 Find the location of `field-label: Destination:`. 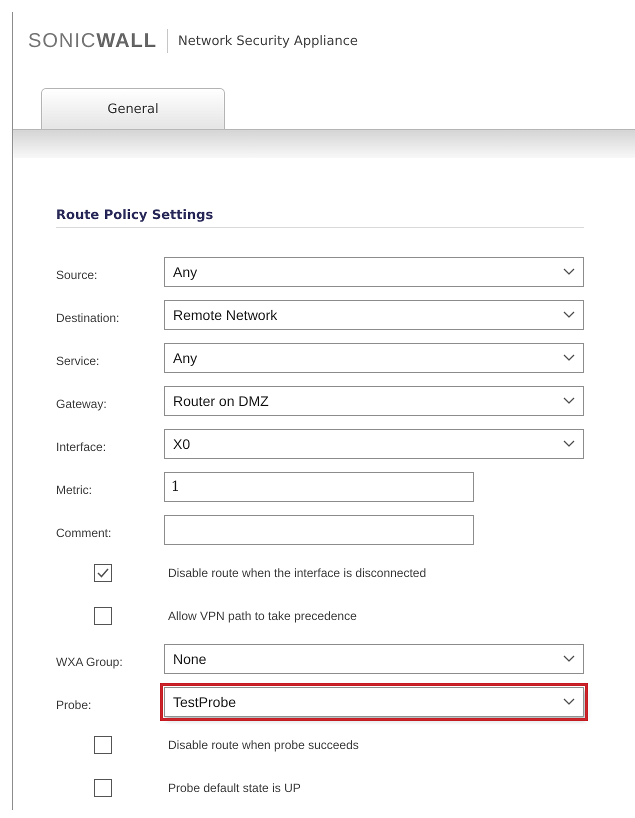

field-label: Destination: is located at coordinates (88, 317).